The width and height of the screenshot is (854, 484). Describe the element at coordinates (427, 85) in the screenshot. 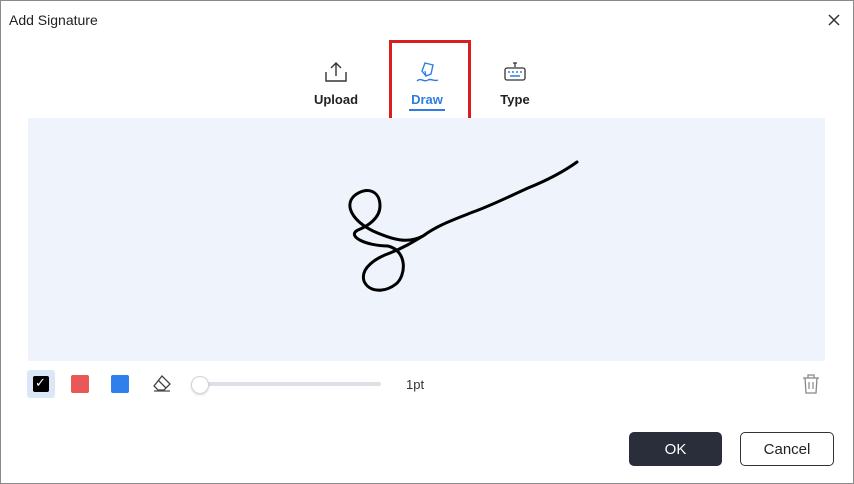

I see `tab-draw: Draw` at that location.